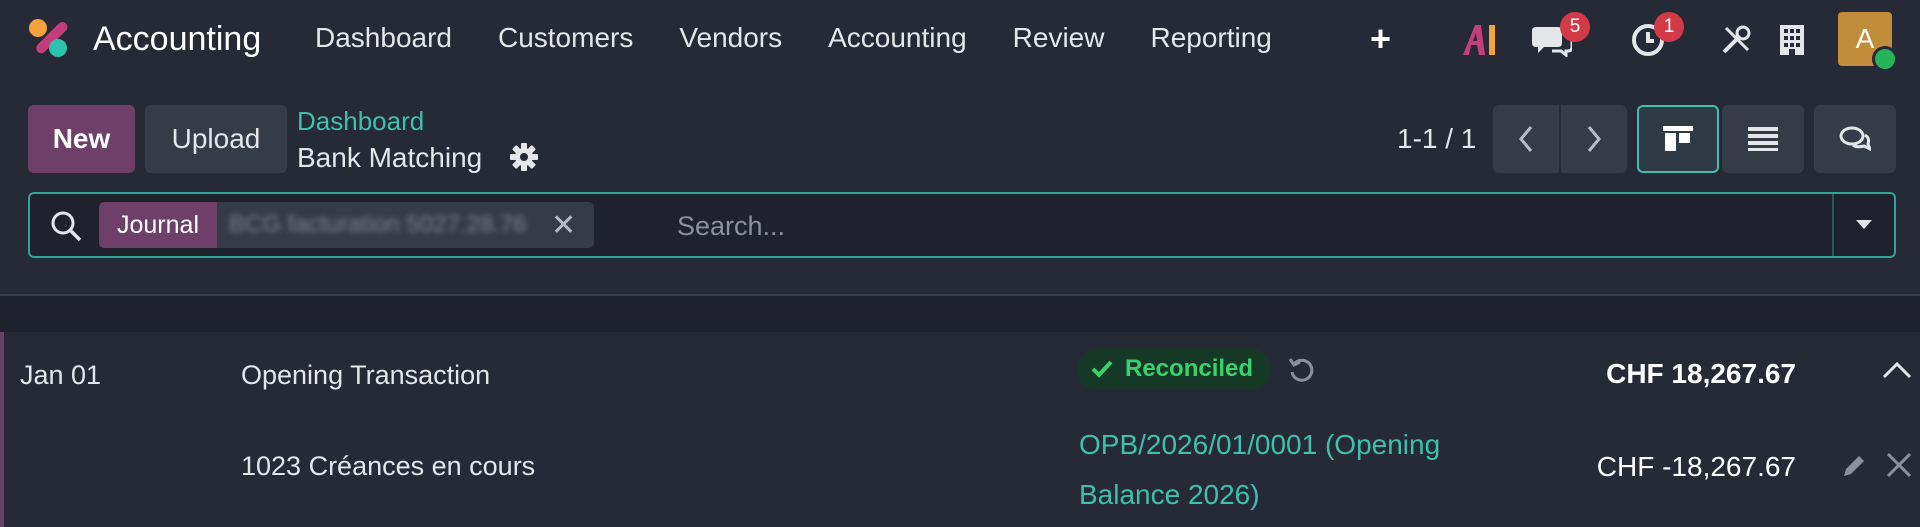 The height and width of the screenshot is (527, 1920). Describe the element at coordinates (960, 314) in the screenshot. I see `list-header-strip` at that location.